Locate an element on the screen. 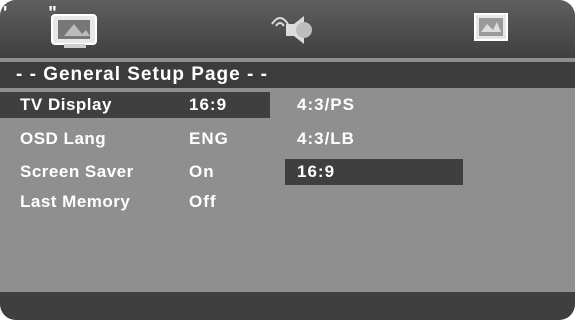 Image resolution: width=579 pixels, height=324 pixels. option-16-9: 16:9 is located at coordinates (374, 172).